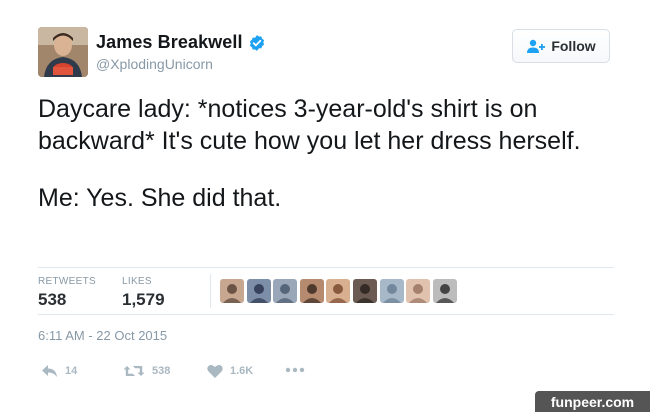 Image resolution: width=650 pixels, height=412 pixels. I want to click on watermark: funpeer.com, so click(592, 401).